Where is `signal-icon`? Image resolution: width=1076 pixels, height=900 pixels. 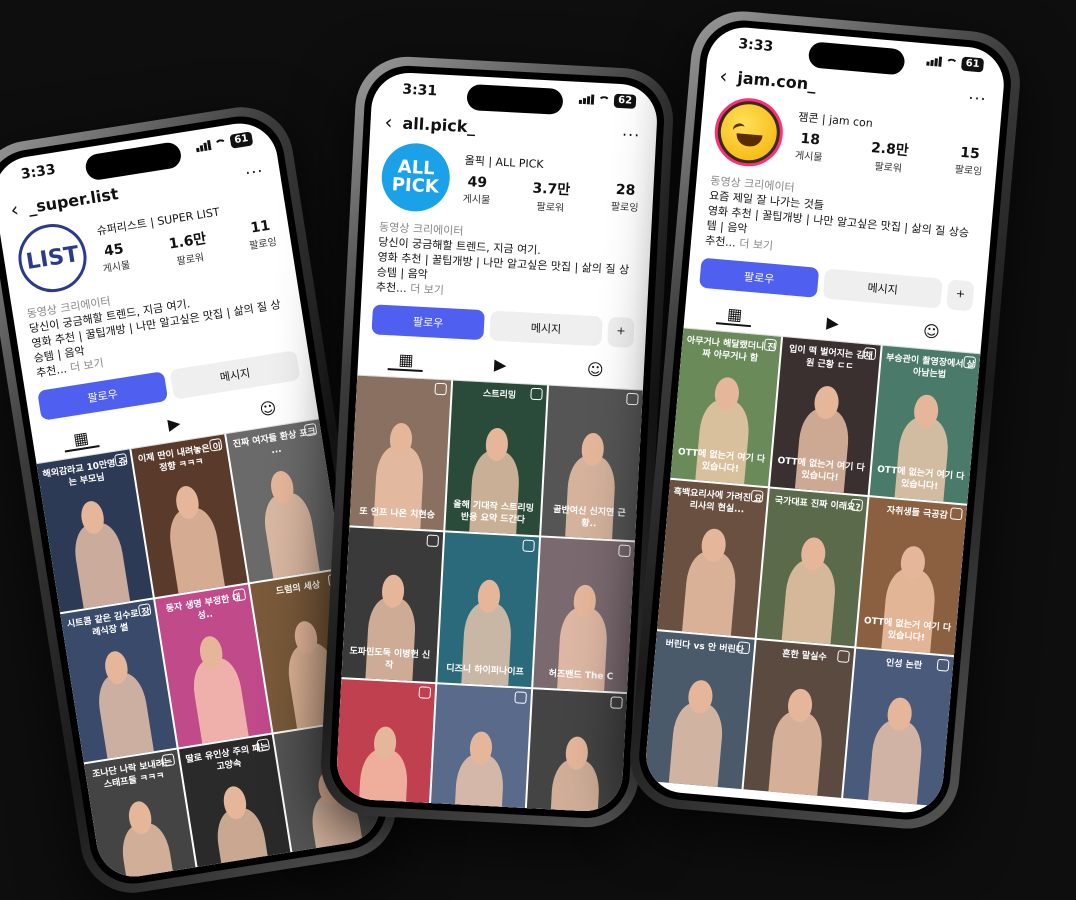
signal-icon is located at coordinates (203, 146).